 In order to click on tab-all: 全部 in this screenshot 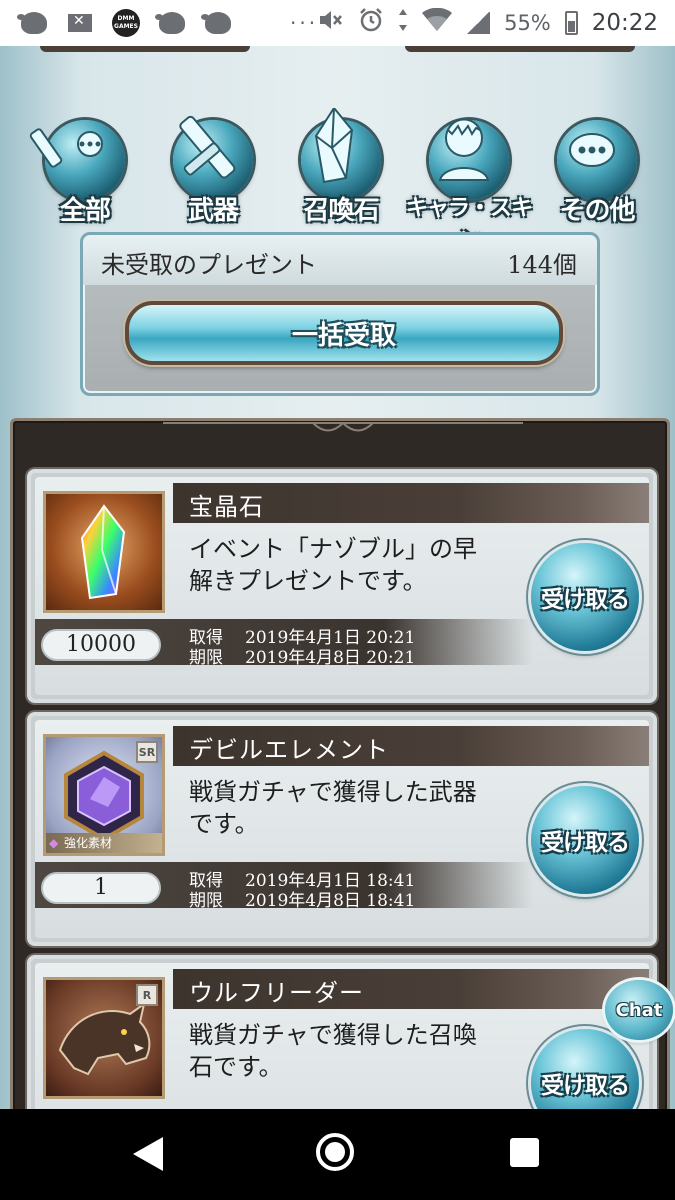, I will do `click(80, 165)`.